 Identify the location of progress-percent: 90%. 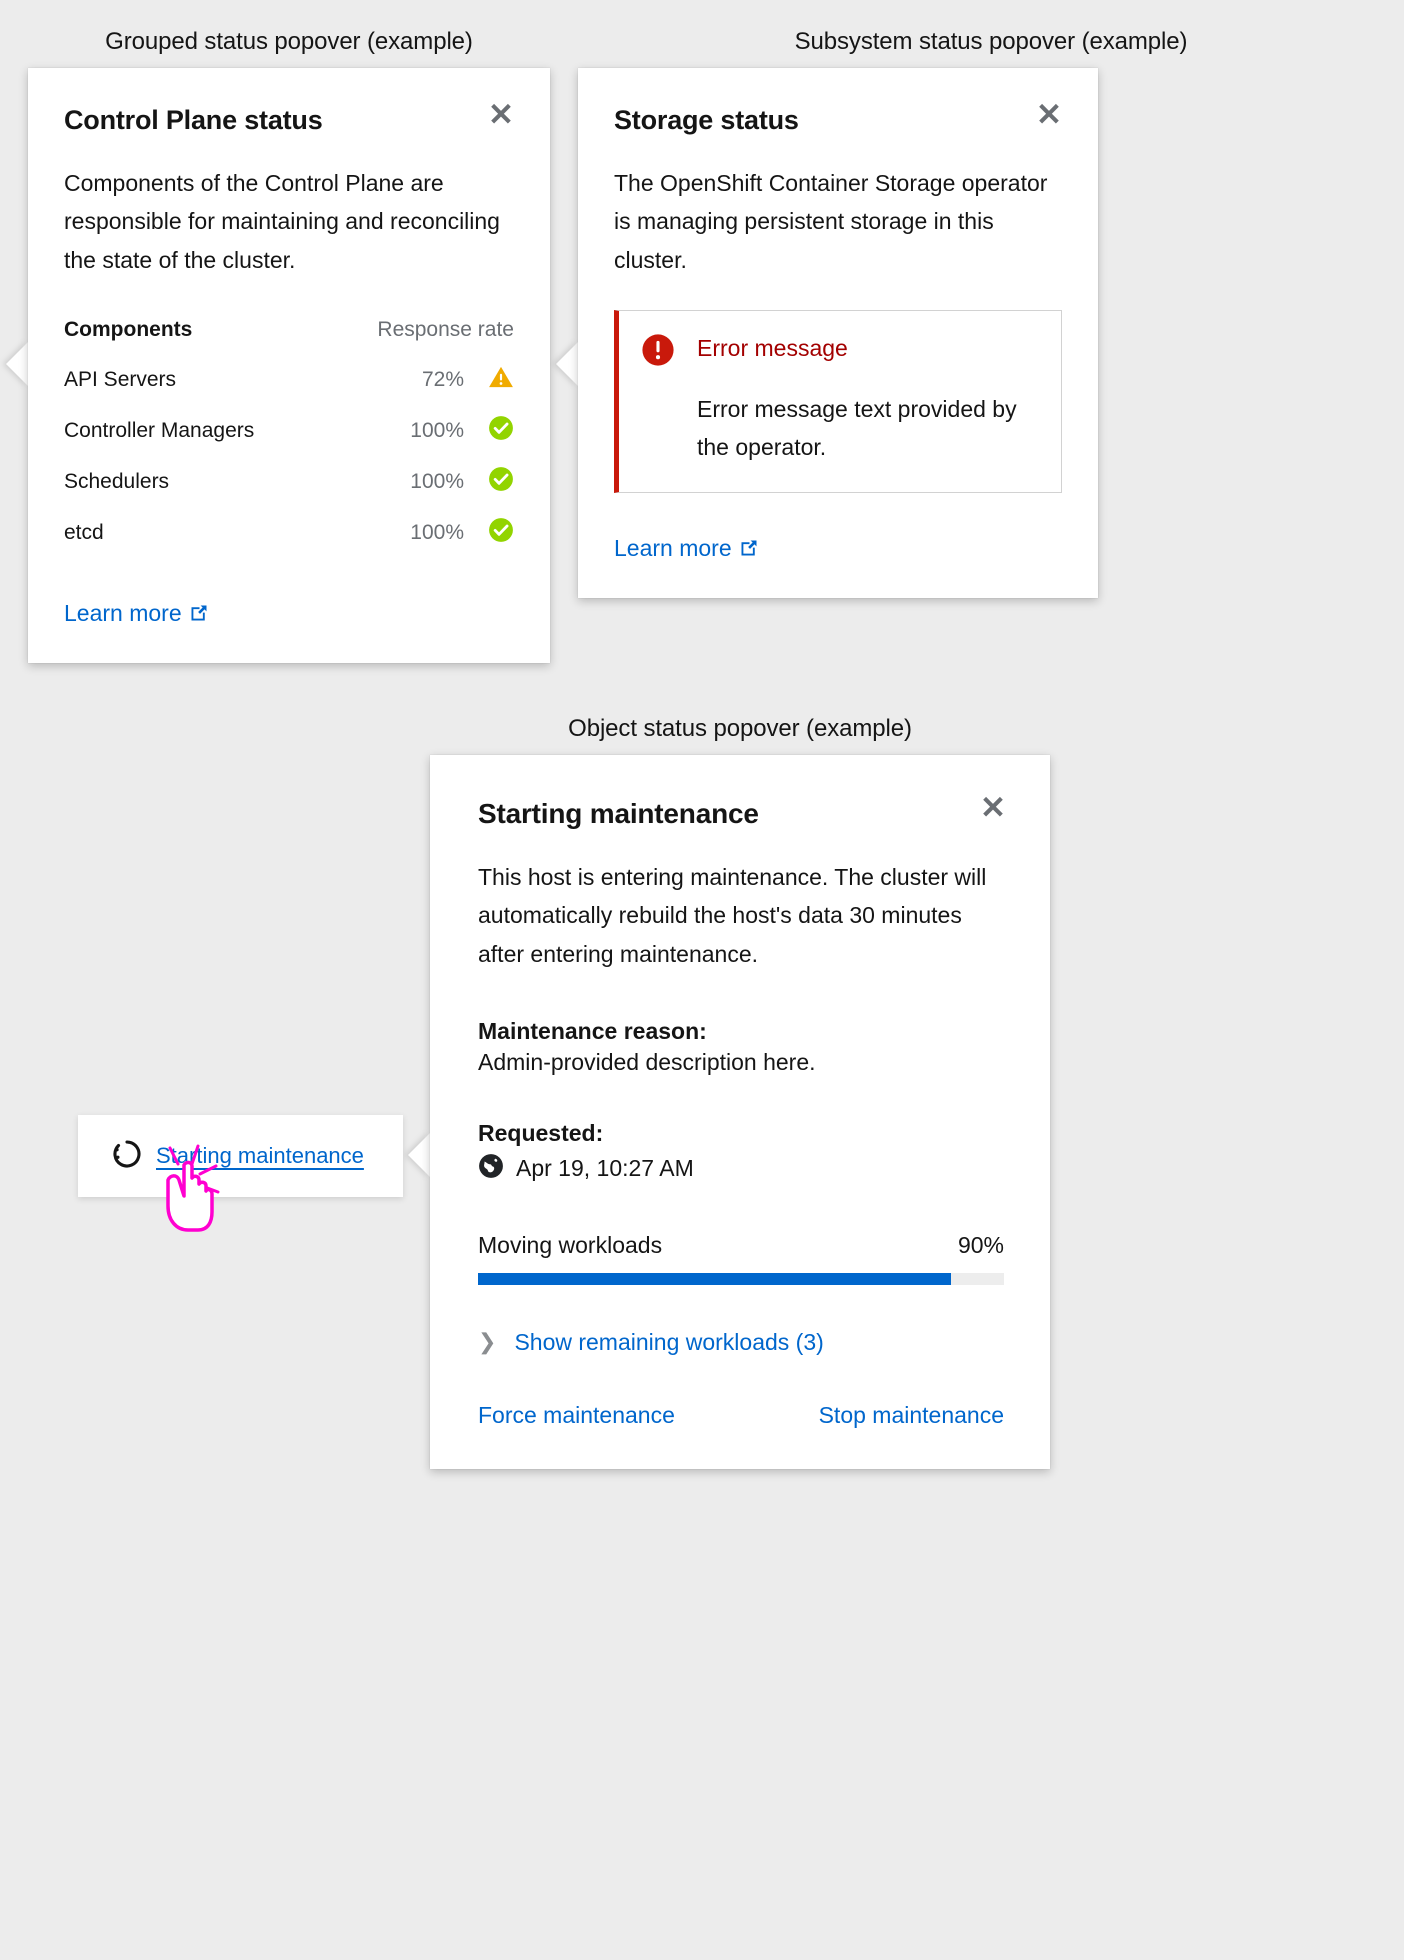
(980, 1244).